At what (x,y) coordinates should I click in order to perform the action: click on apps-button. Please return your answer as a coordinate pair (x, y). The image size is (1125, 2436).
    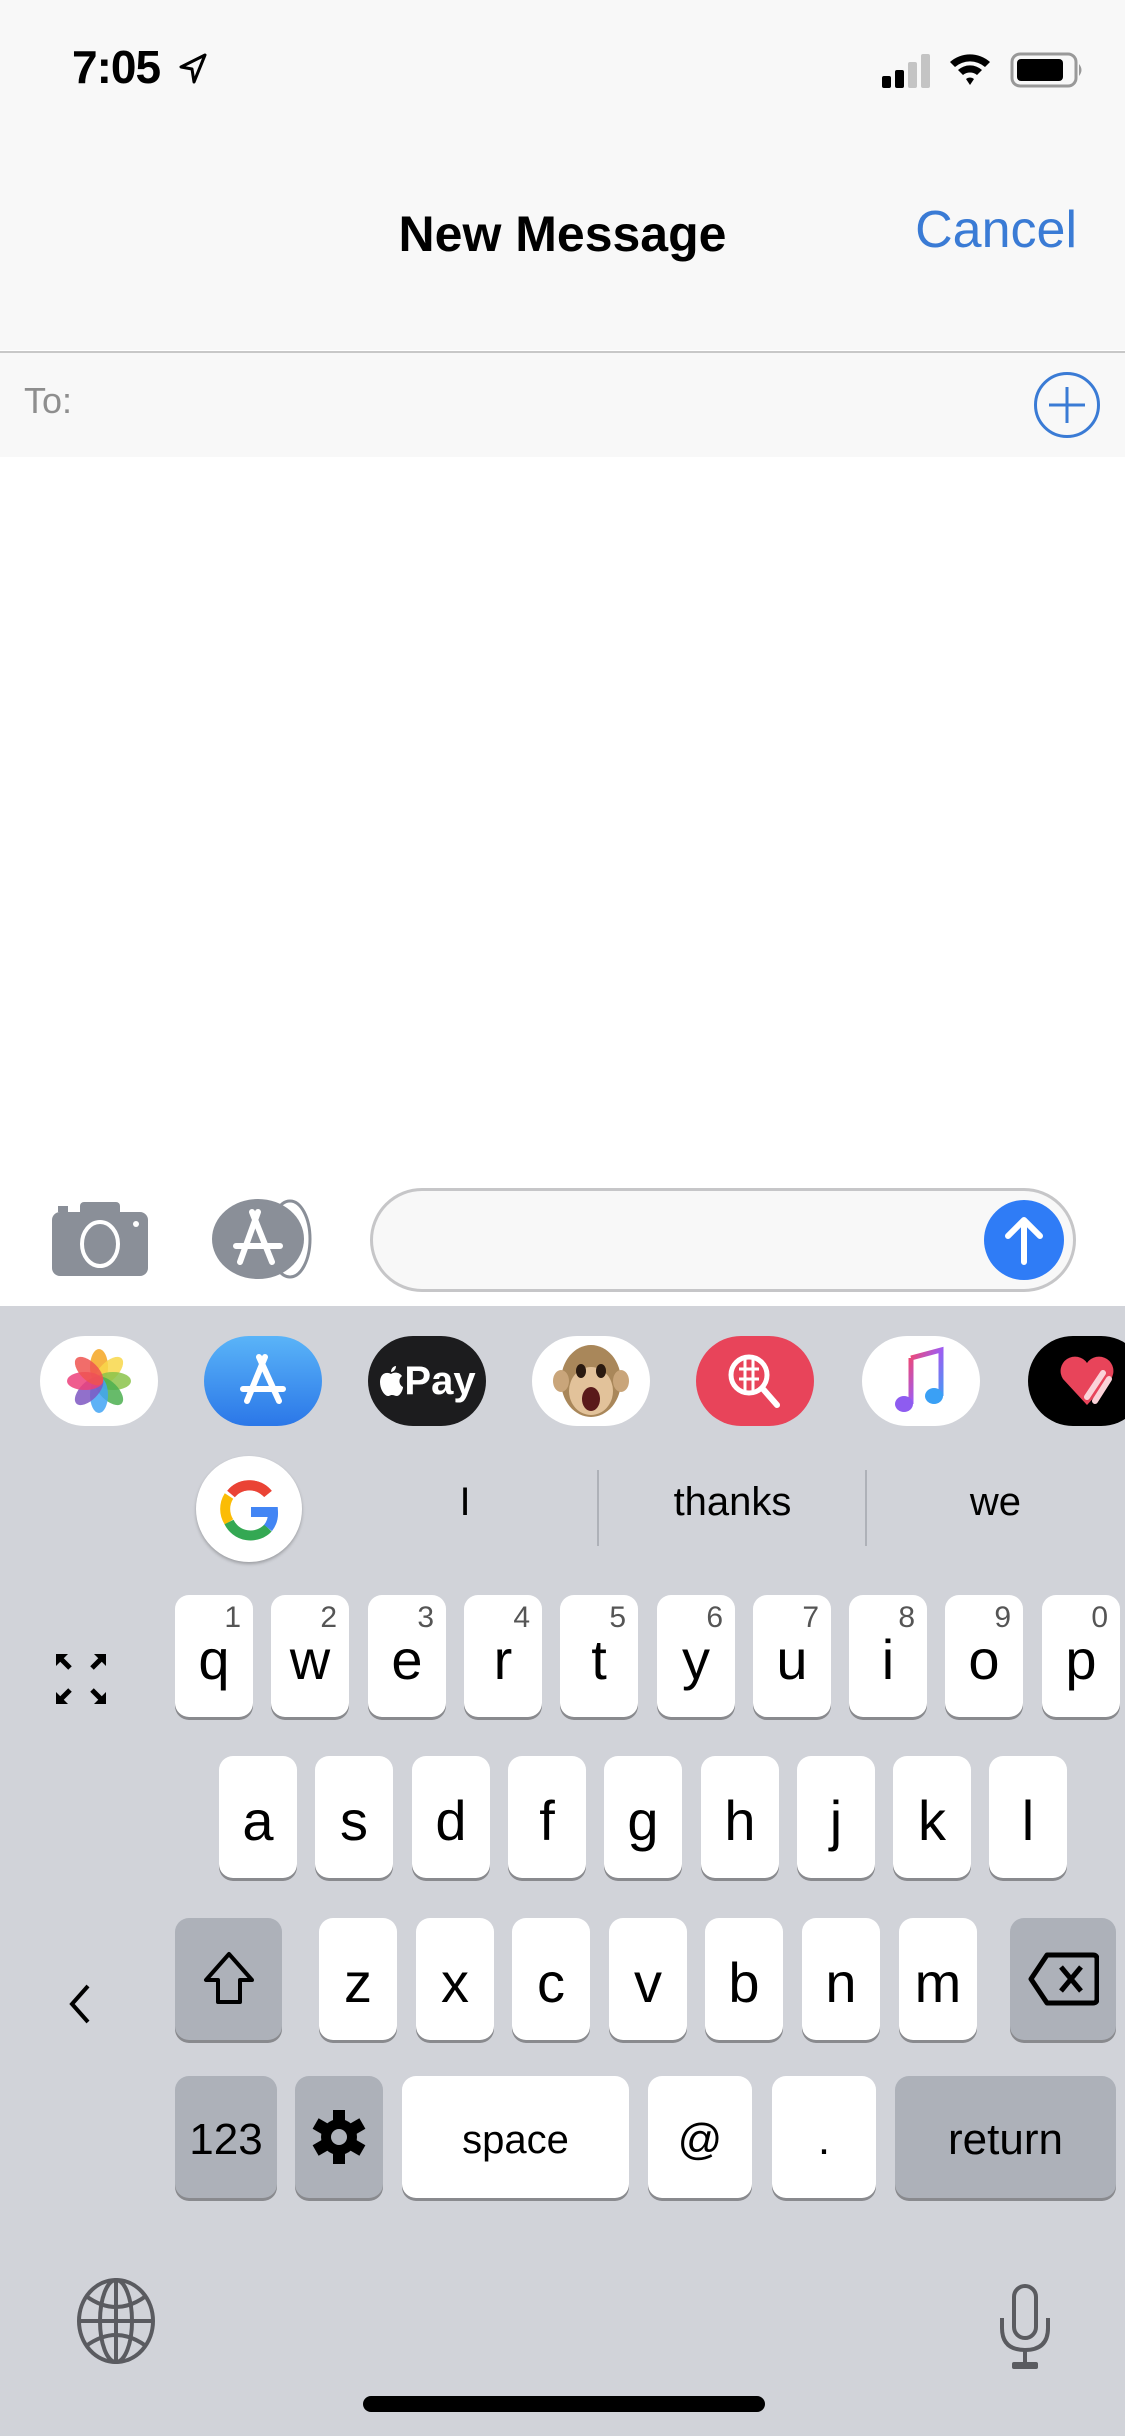
    Looking at the image, I should click on (264, 1239).